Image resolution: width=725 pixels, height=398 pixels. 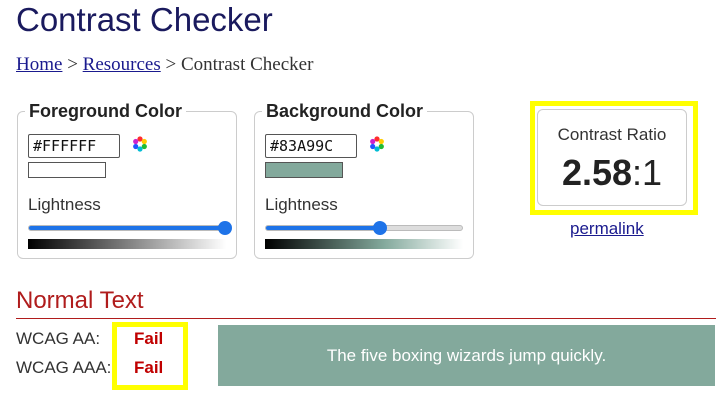 What do you see at coordinates (39, 64) in the screenshot?
I see `breadcrumb-home-link: Home` at bounding box center [39, 64].